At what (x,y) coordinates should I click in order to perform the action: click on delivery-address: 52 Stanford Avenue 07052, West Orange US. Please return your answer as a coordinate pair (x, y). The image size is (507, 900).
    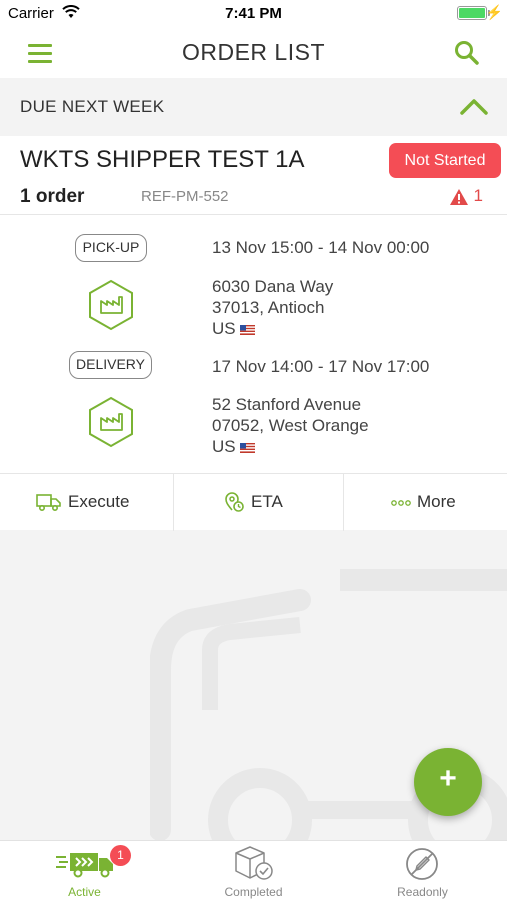
    Looking at the image, I should click on (290, 425).